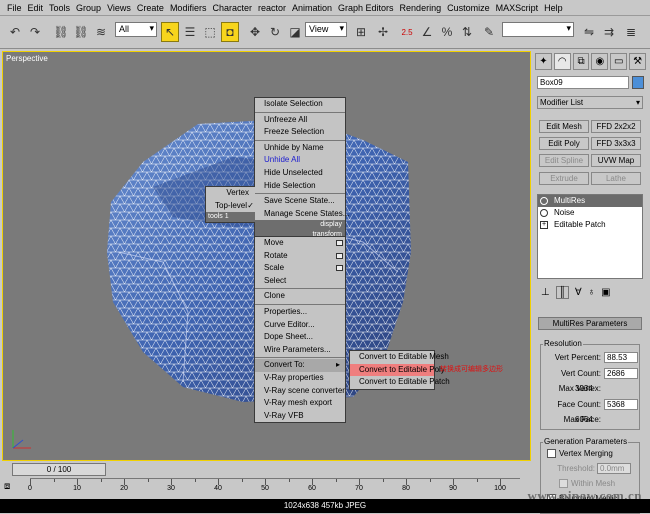 This screenshot has height=514, width=650. I want to click on pin-stack-icon: ⊥, so click(545, 292).